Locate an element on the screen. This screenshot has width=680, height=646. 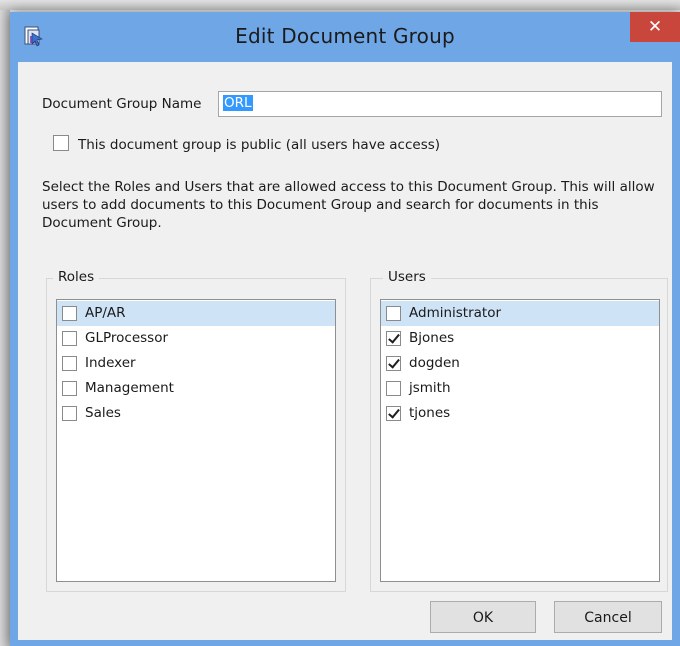
role-label: Management is located at coordinates (129, 388).